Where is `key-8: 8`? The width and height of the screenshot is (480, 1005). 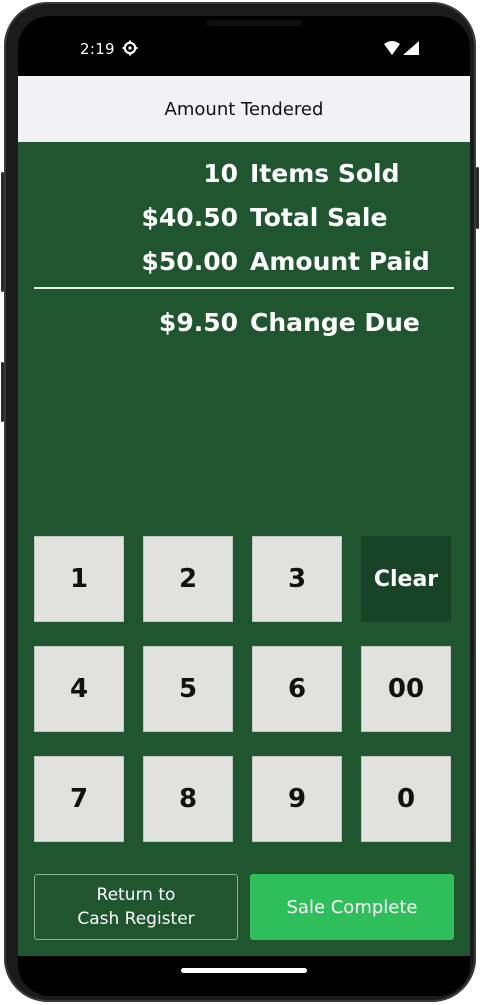
key-8: 8 is located at coordinates (188, 799).